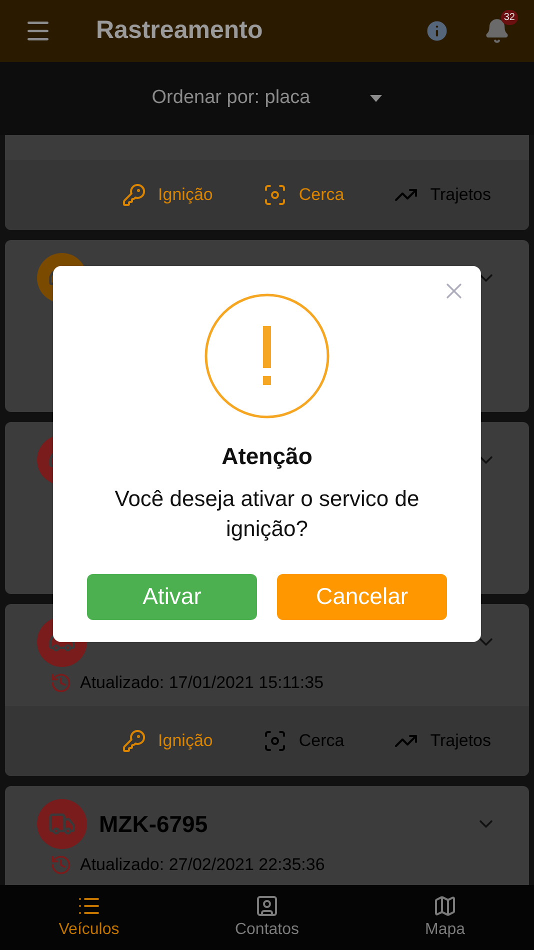  I want to click on nav-tab: Contatos, so click(267, 917).